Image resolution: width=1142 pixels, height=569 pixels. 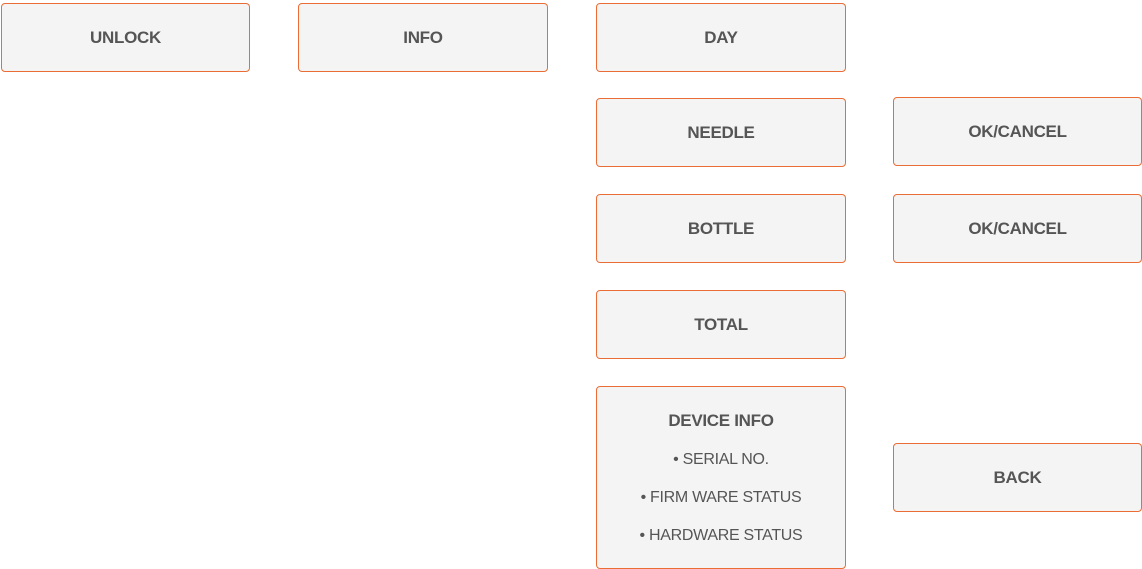 I want to click on day-label: DAY, so click(x=721, y=37).